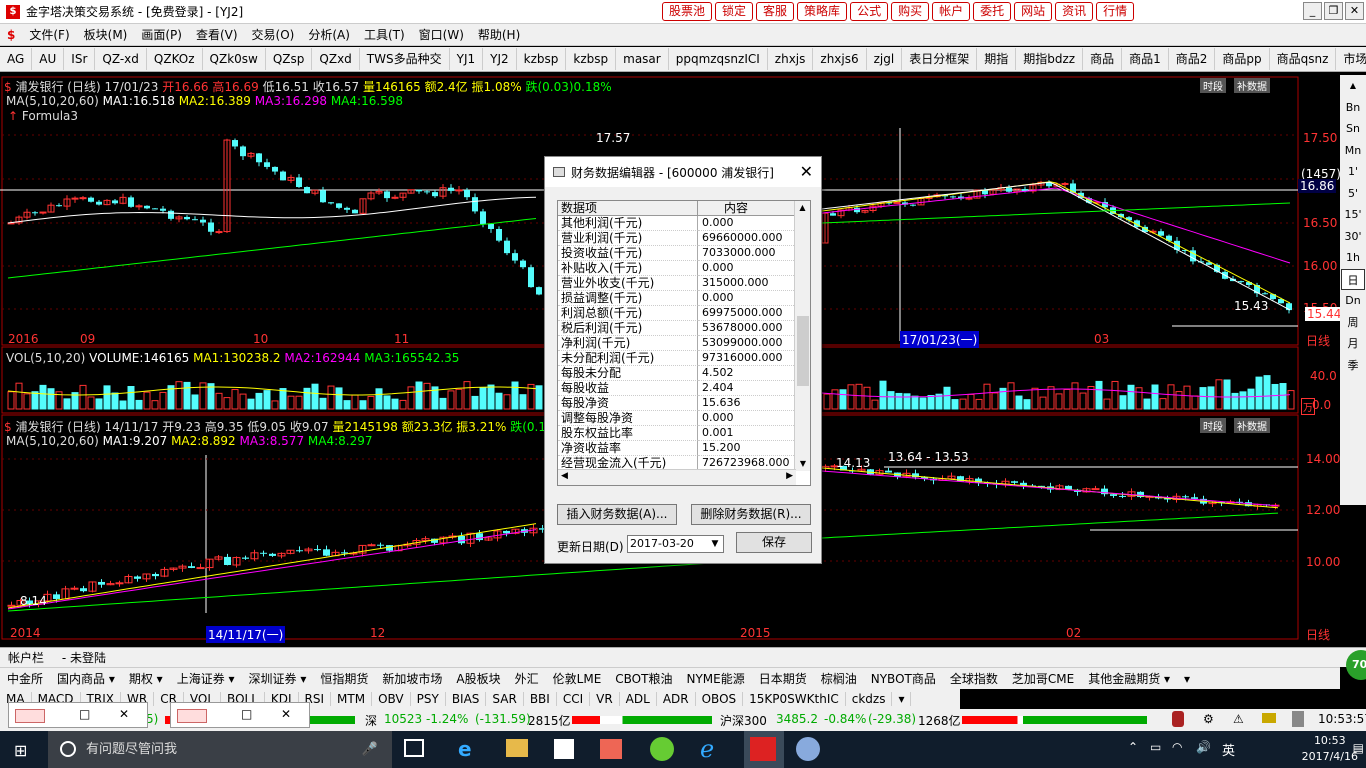  What do you see at coordinates (499, 34) in the screenshot?
I see `menu-help: 帮助(H)` at bounding box center [499, 34].